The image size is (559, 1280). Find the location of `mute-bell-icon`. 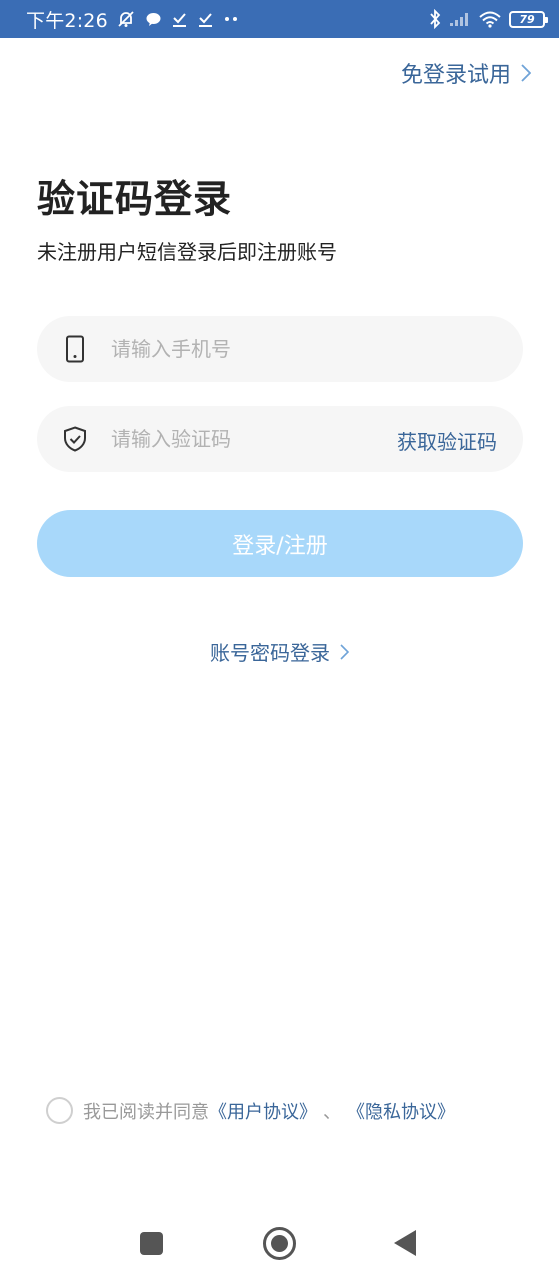

mute-bell-icon is located at coordinates (126, 19).